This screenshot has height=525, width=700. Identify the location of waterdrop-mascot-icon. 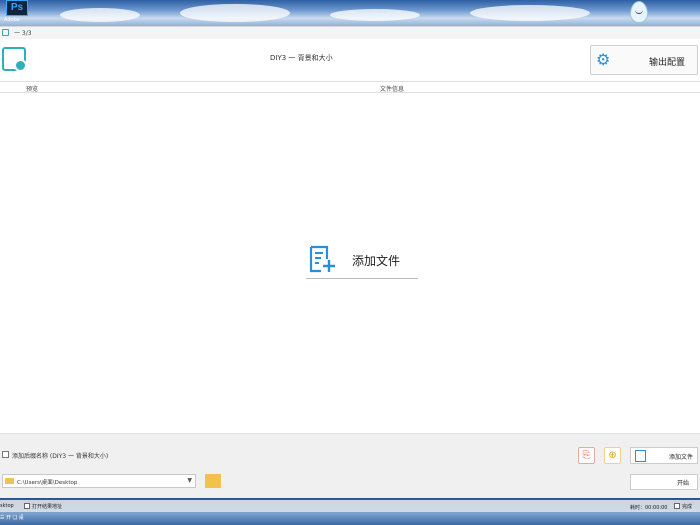
(639, 12).